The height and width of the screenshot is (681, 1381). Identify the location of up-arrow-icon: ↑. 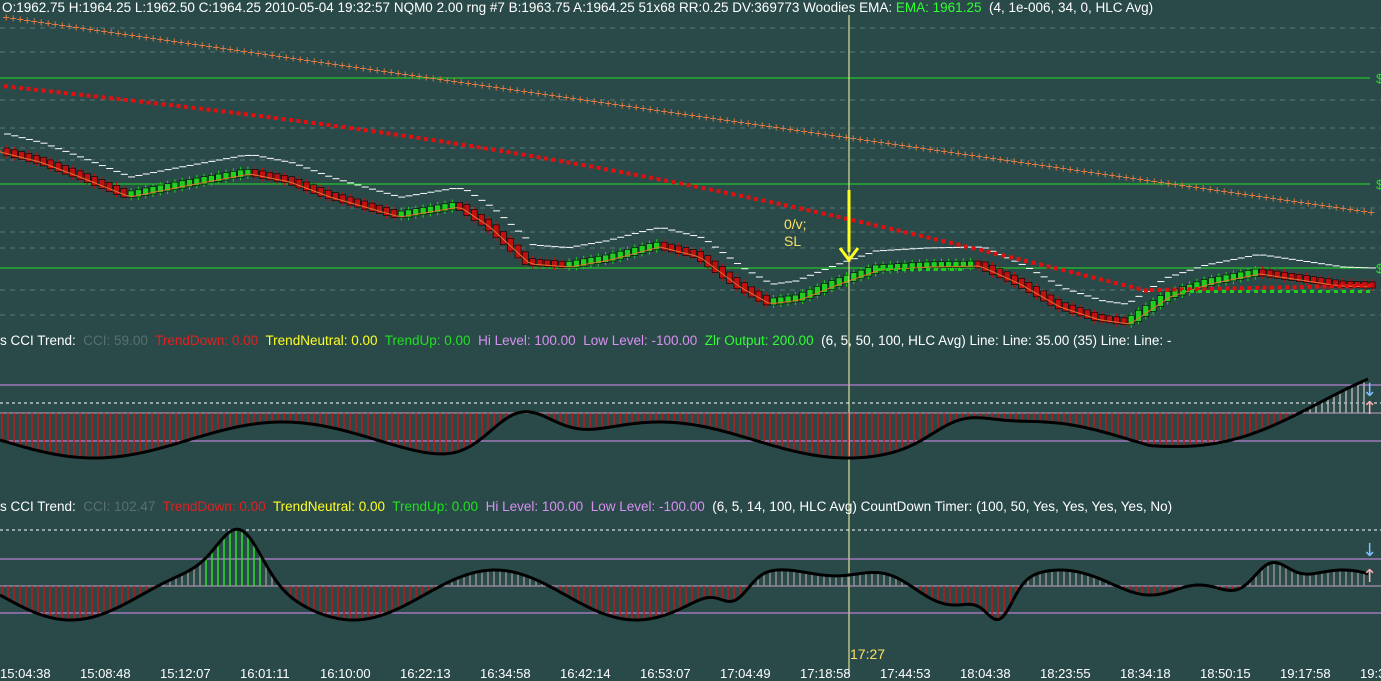
(1369, 576).